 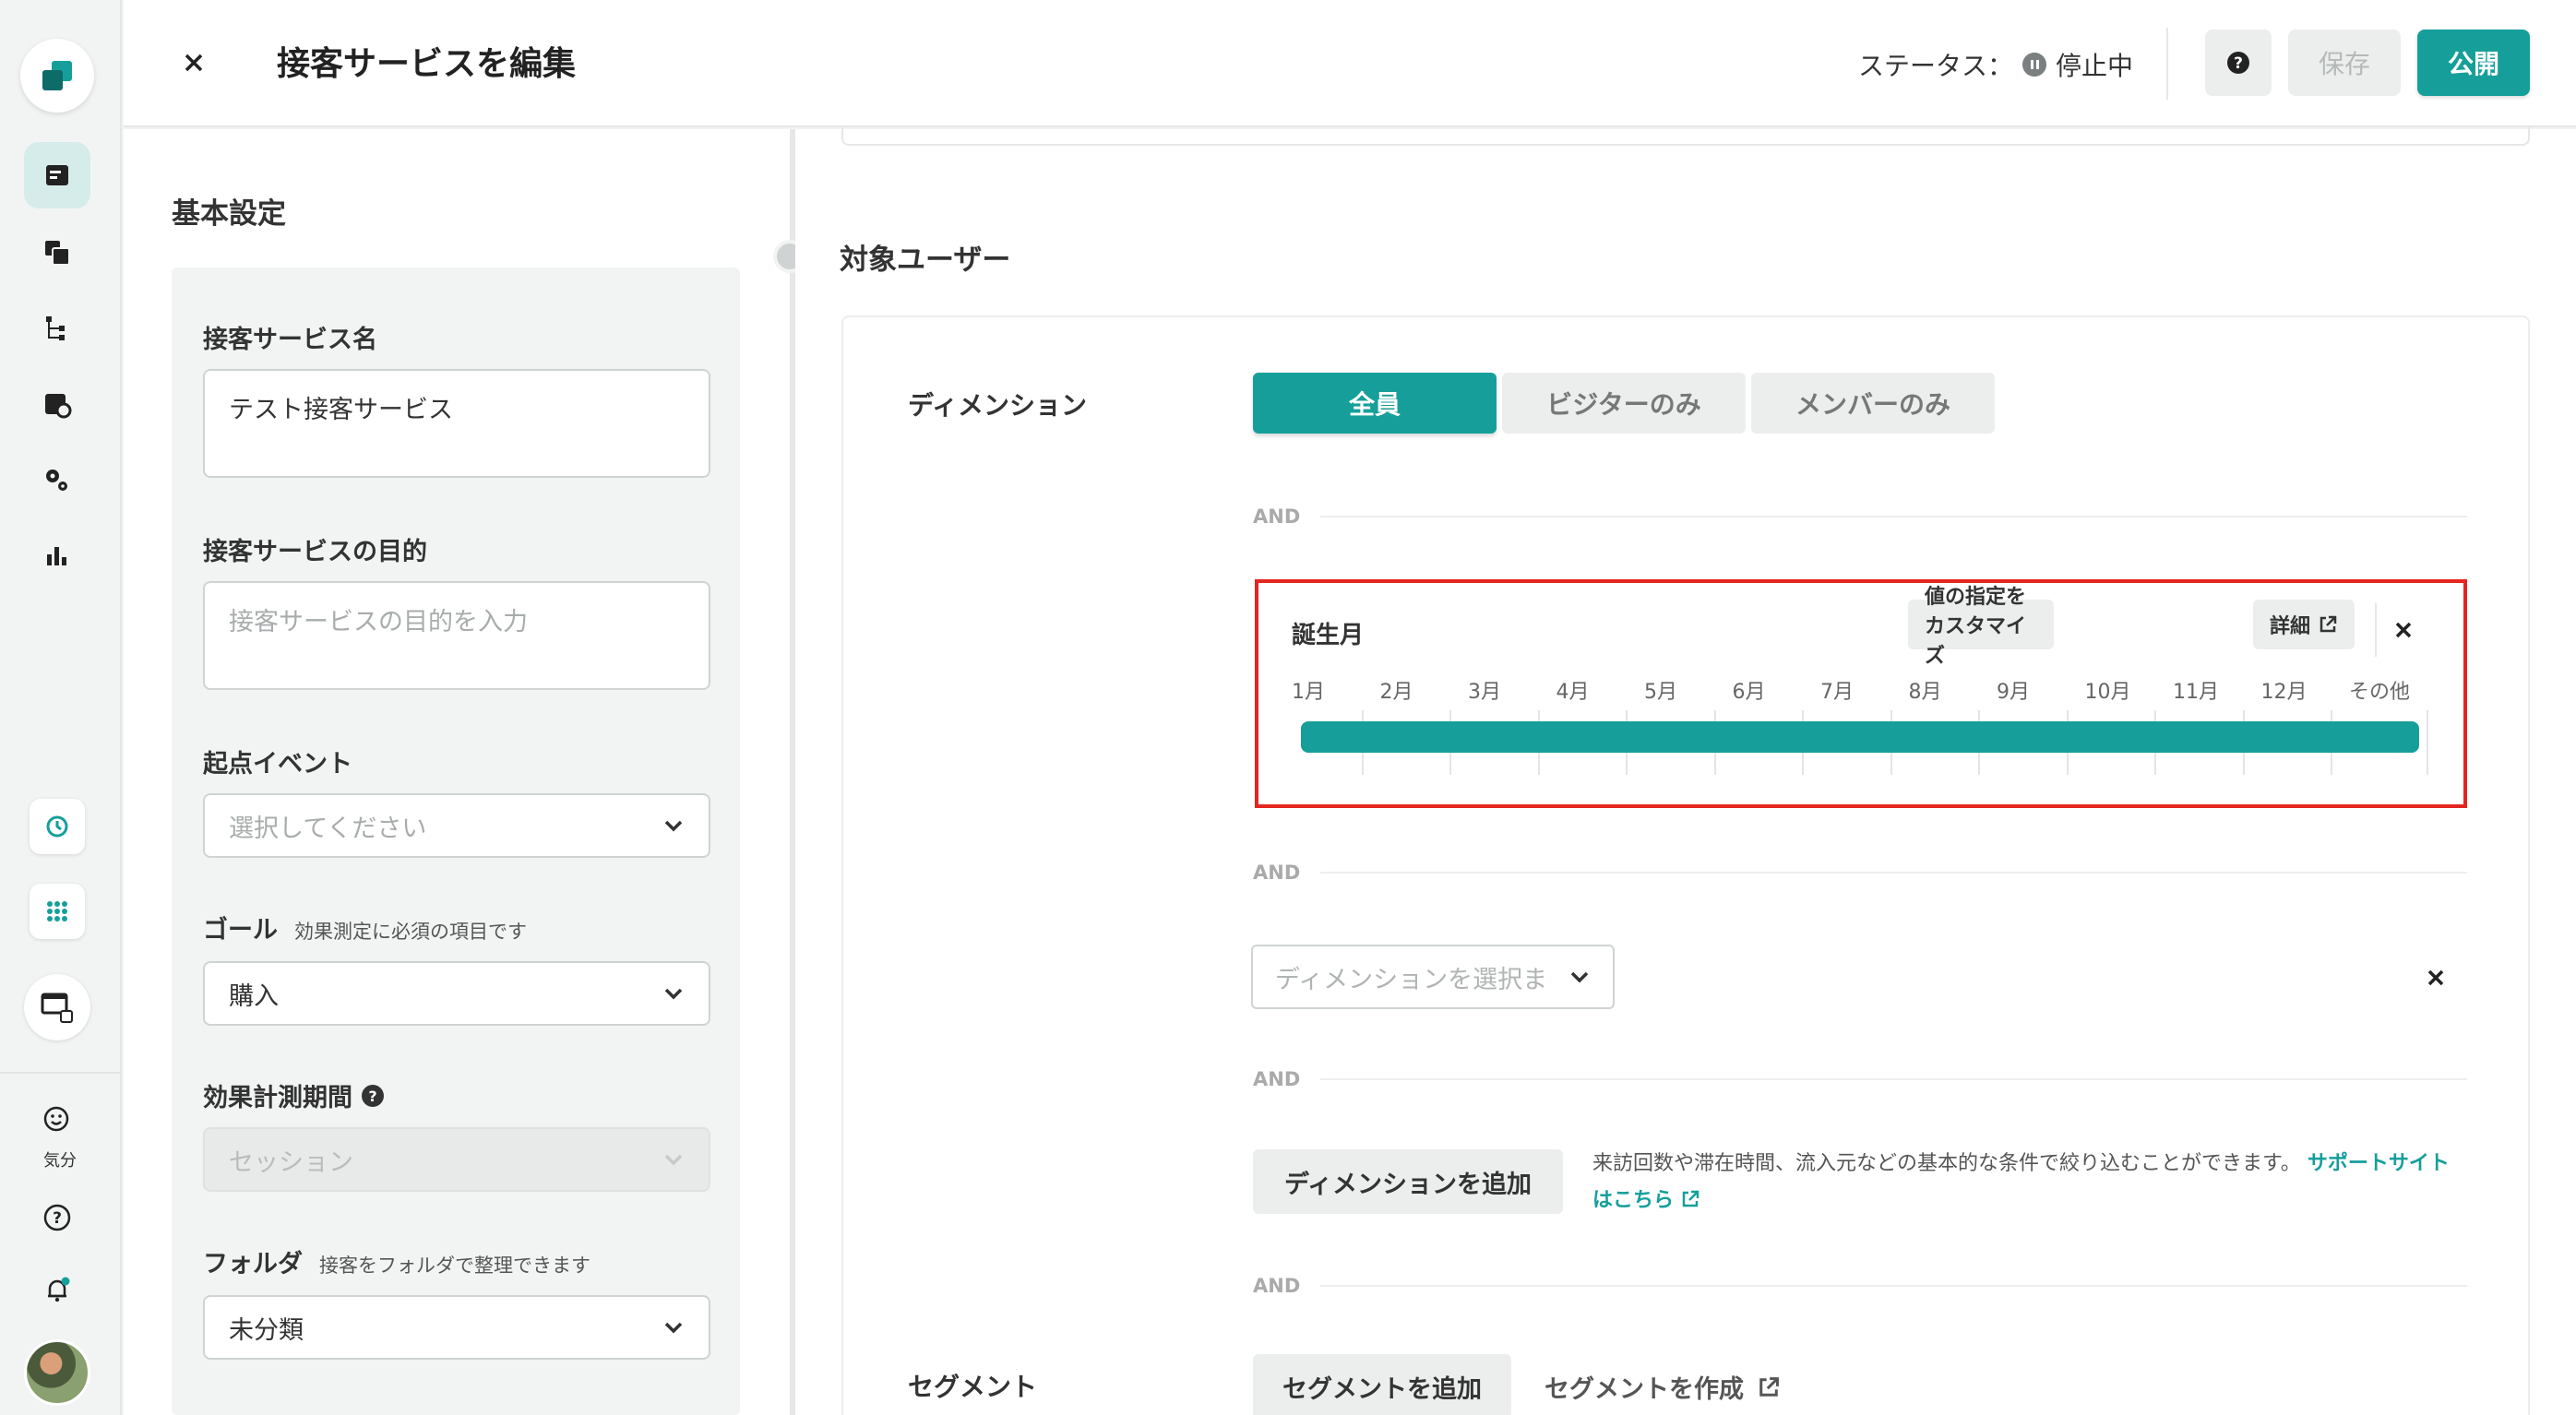 I want to click on question-icon: ?, so click(x=2238, y=63).